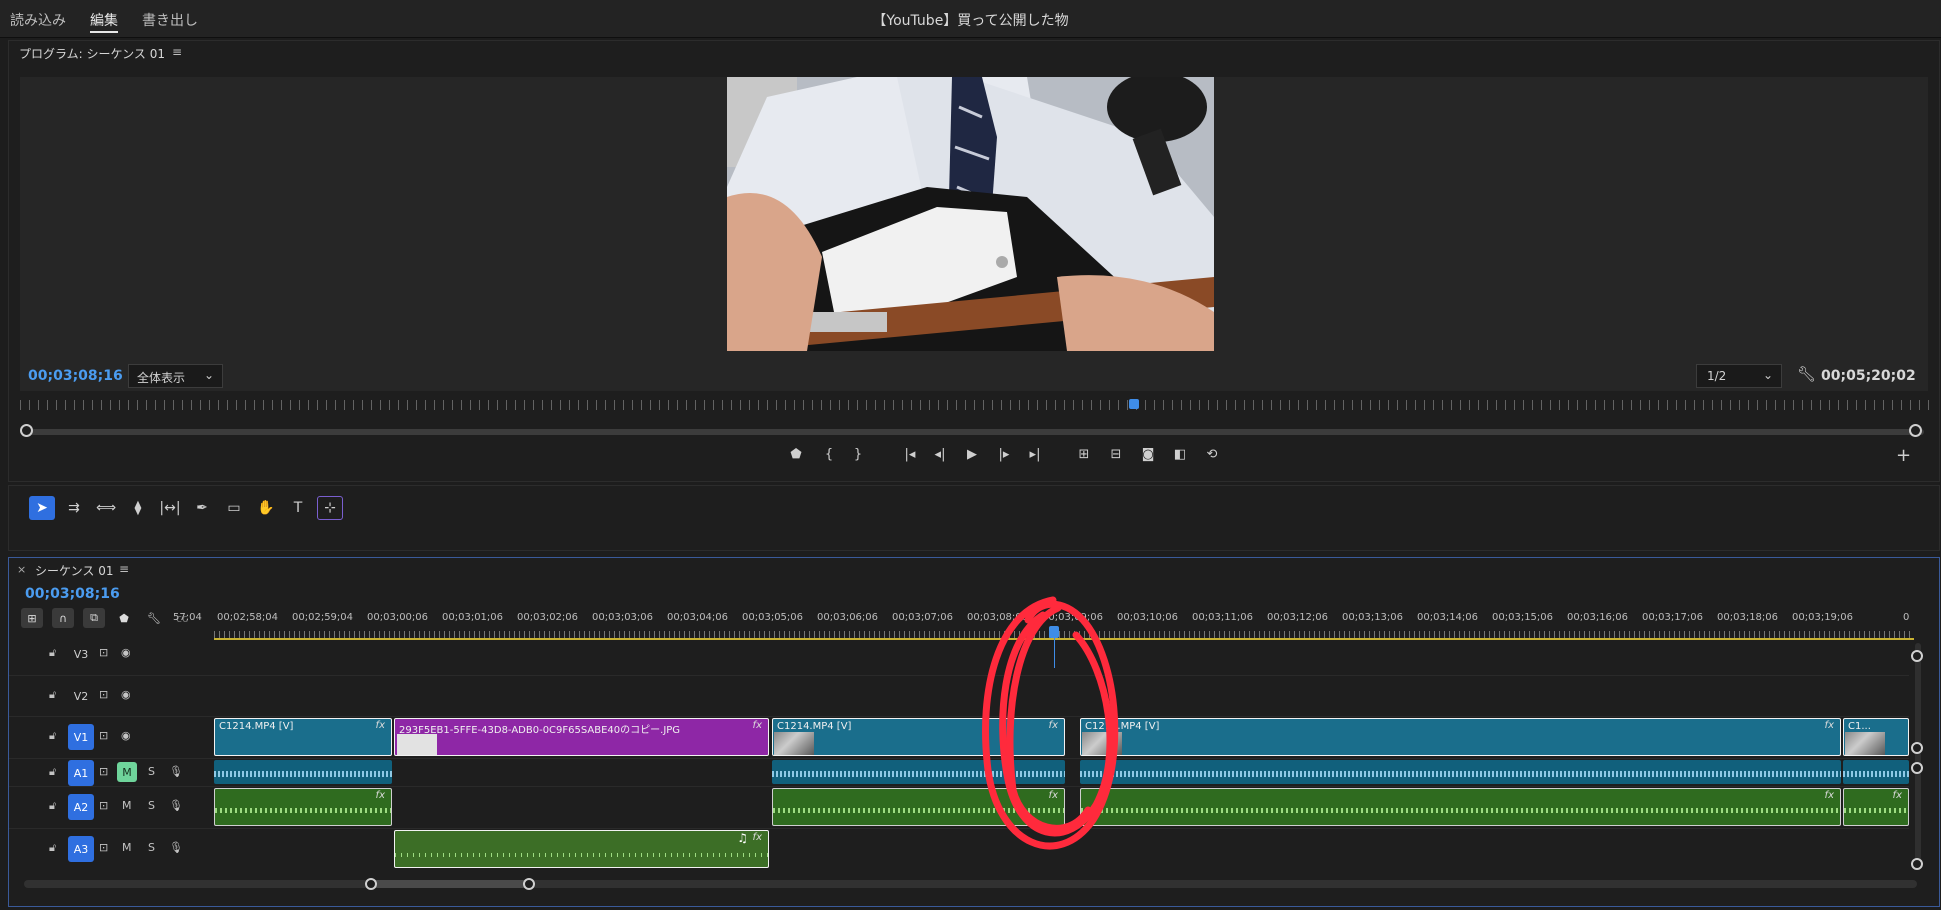  Describe the element at coordinates (81, 807) in the screenshot. I see `track-label-a2: A2` at that location.